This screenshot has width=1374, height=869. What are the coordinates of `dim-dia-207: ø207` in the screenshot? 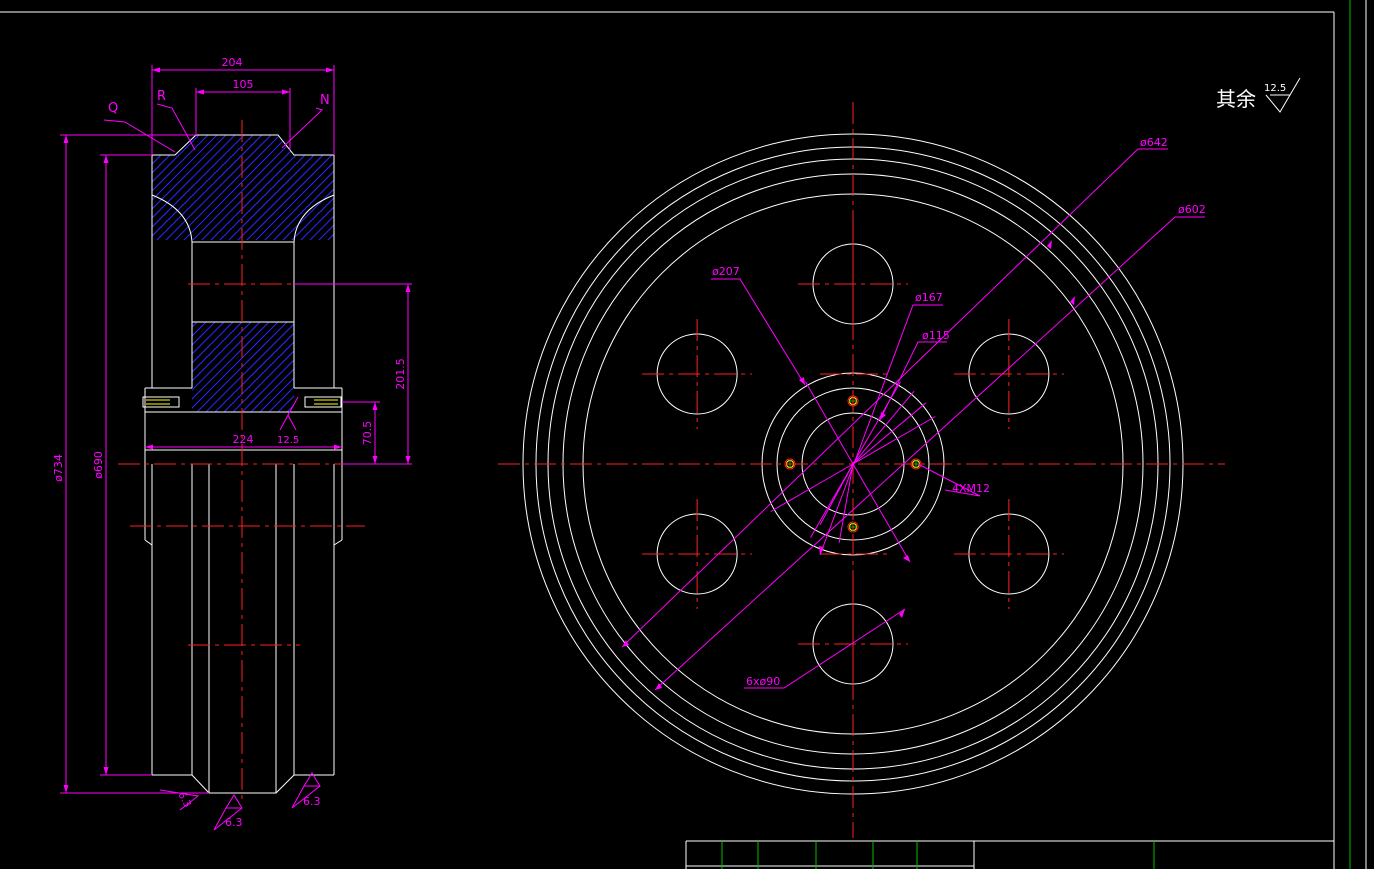 It's located at (726, 271).